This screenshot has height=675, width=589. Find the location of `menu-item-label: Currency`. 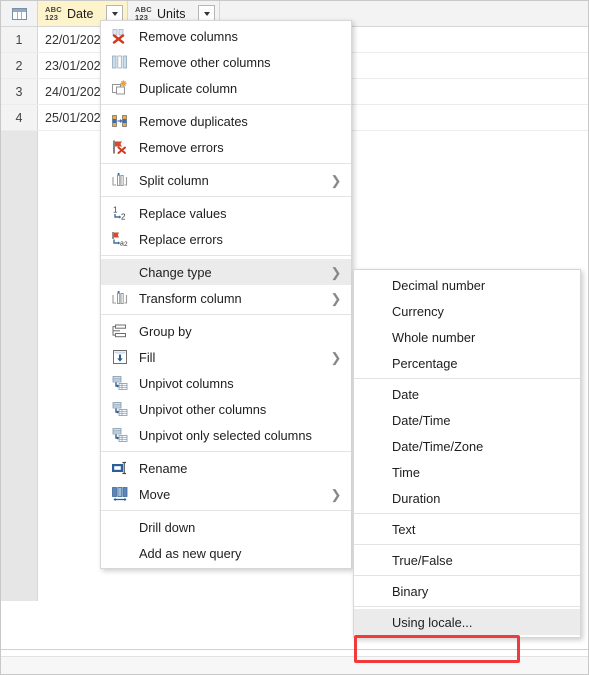

menu-item-label: Currency is located at coordinates (418, 311).